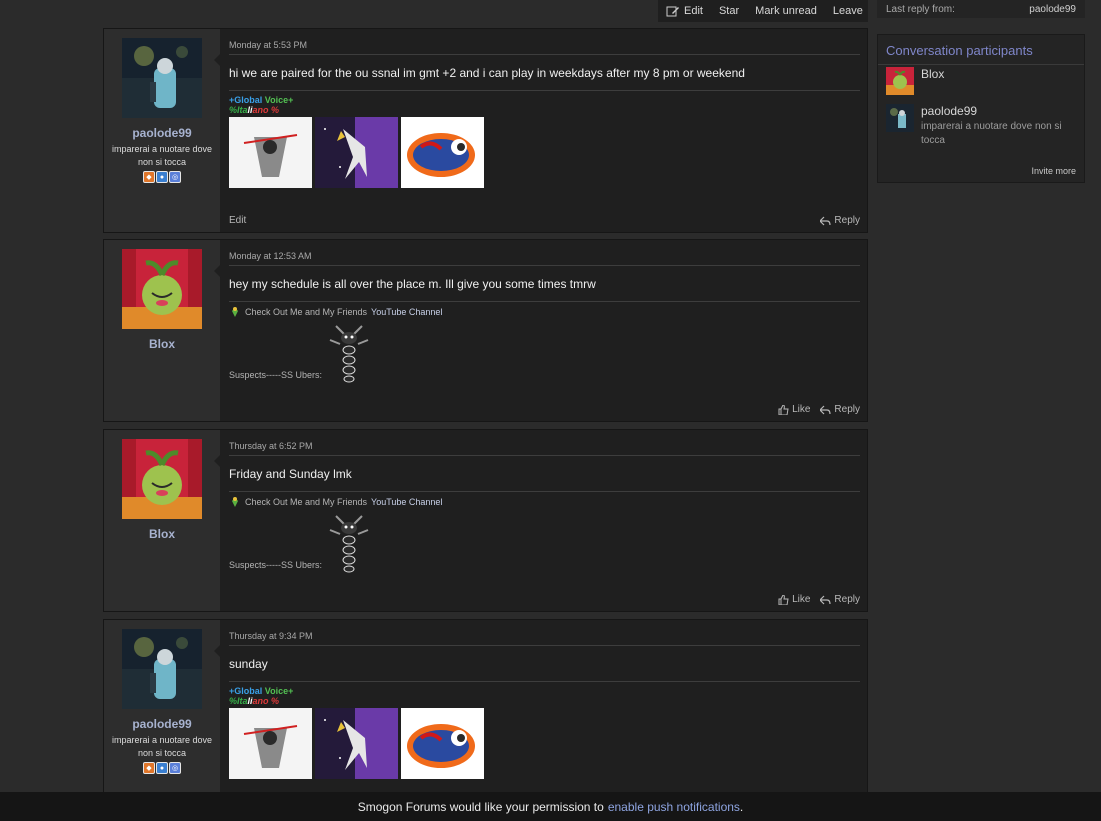  I want to click on message-date: Monday at 5:53 PM, so click(544, 47).